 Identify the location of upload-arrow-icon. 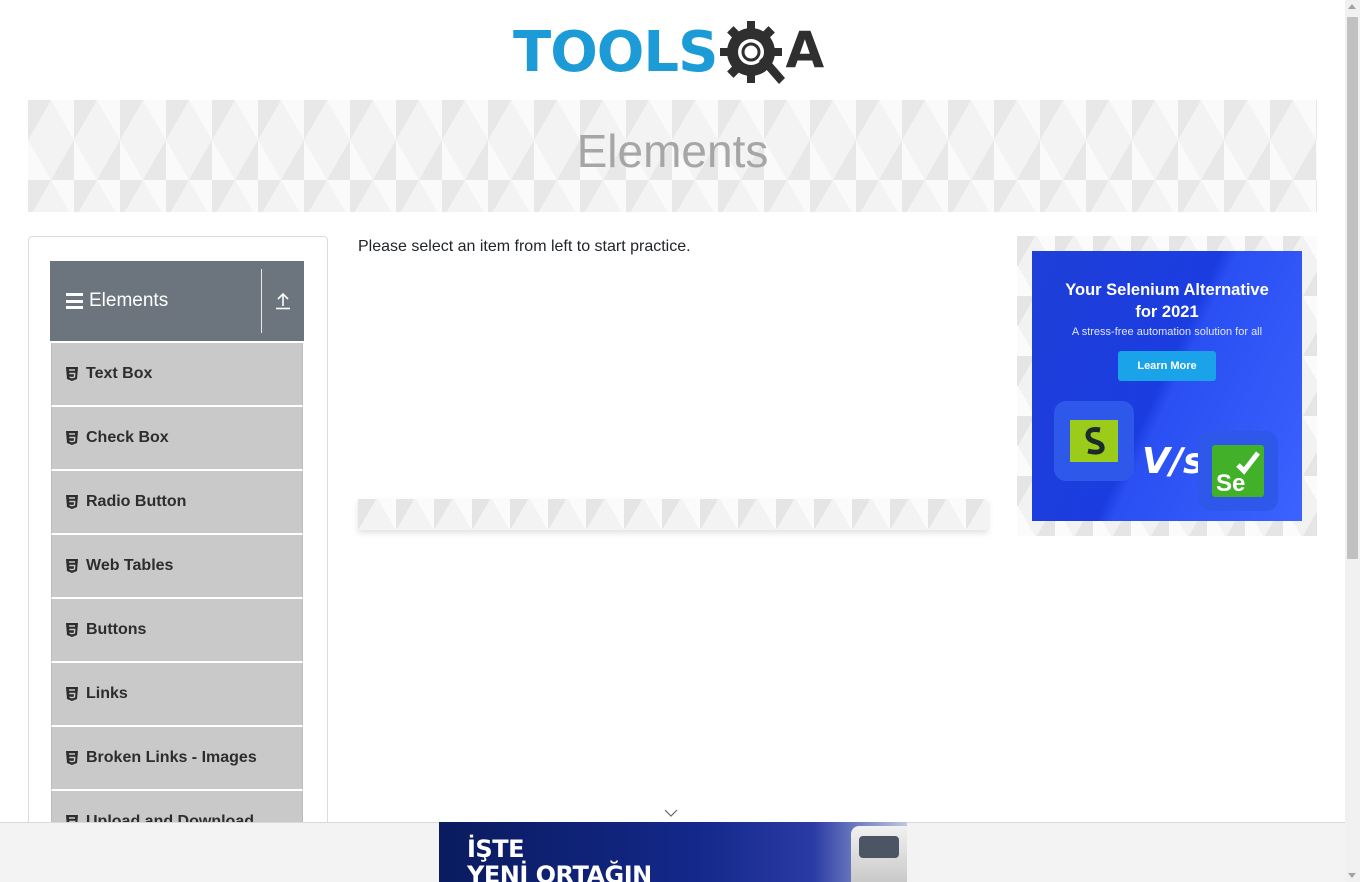
(283, 301).